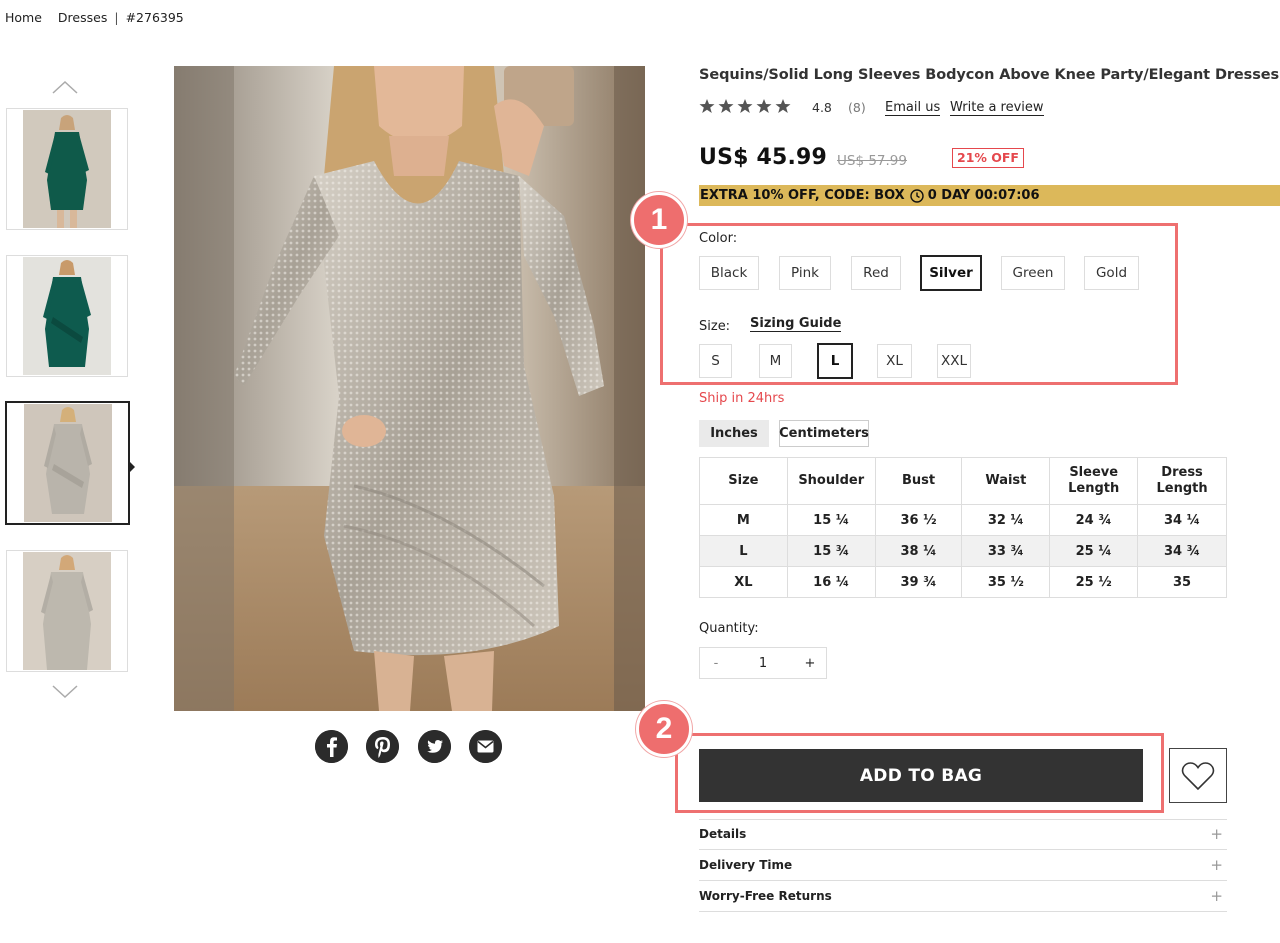 The height and width of the screenshot is (943, 1280). What do you see at coordinates (831, 481) in the screenshot?
I see `size-chart-header: Shoulder` at bounding box center [831, 481].